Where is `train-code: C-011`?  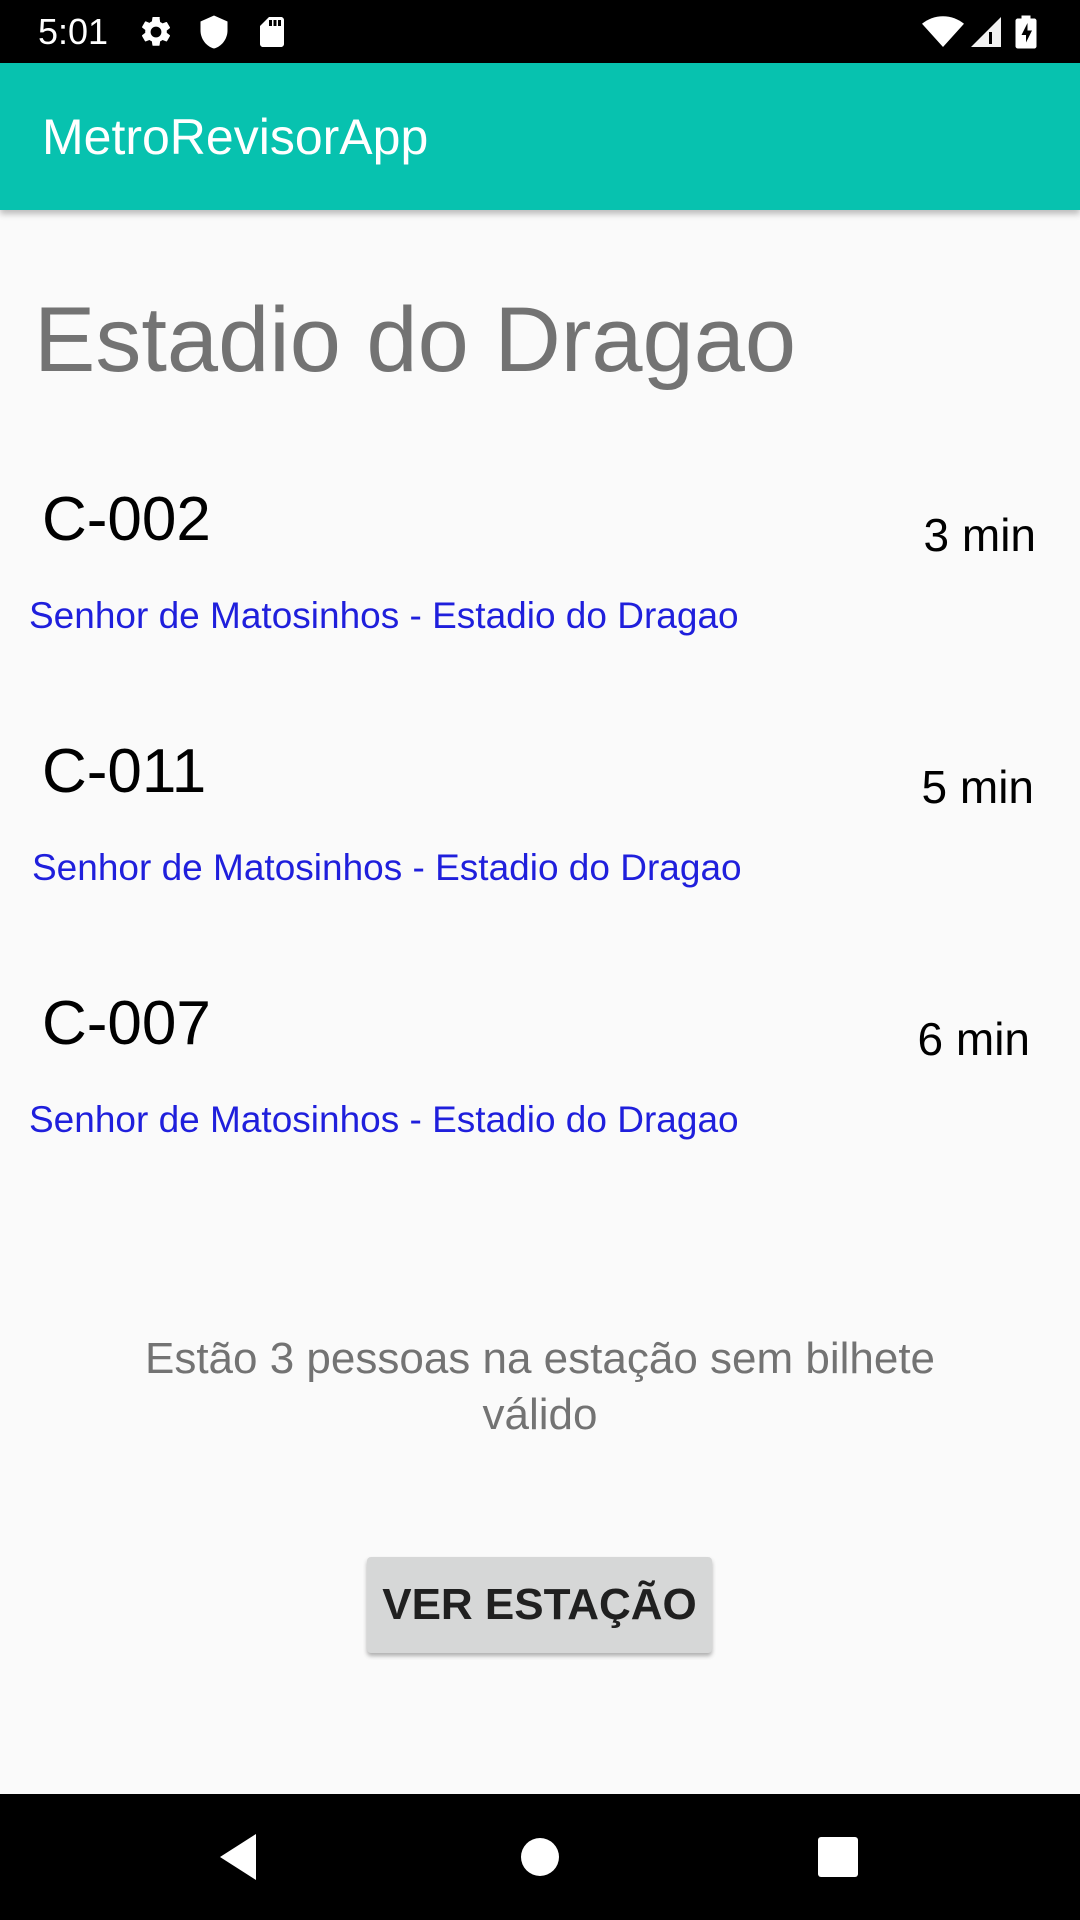 train-code: C-011 is located at coordinates (124, 771).